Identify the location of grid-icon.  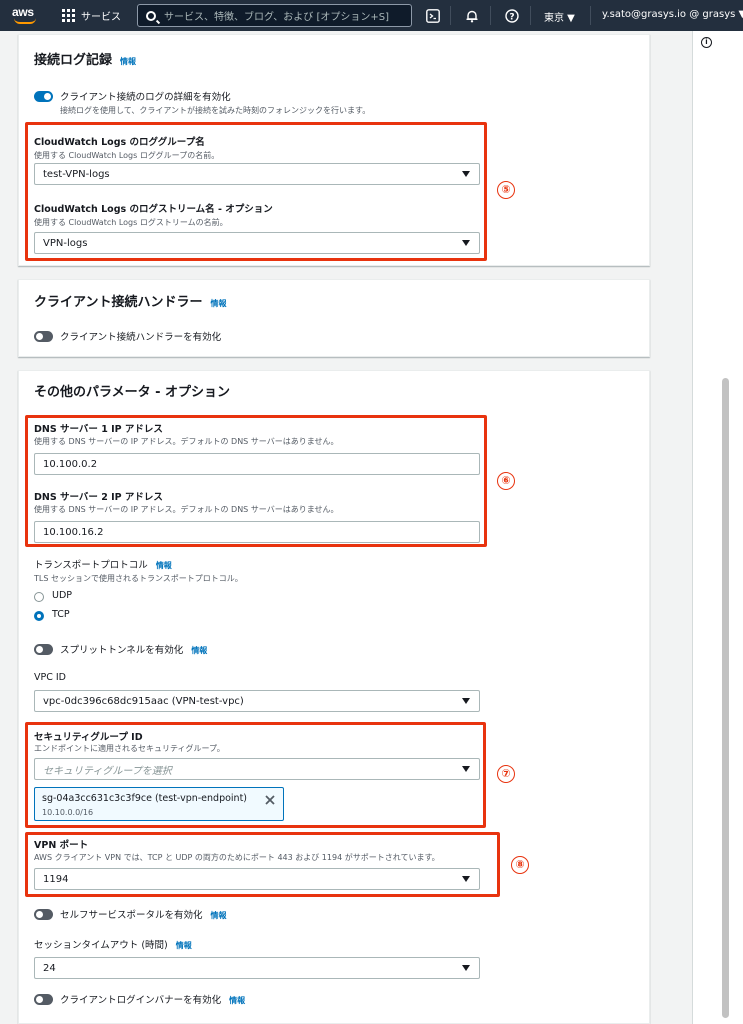
(68, 15).